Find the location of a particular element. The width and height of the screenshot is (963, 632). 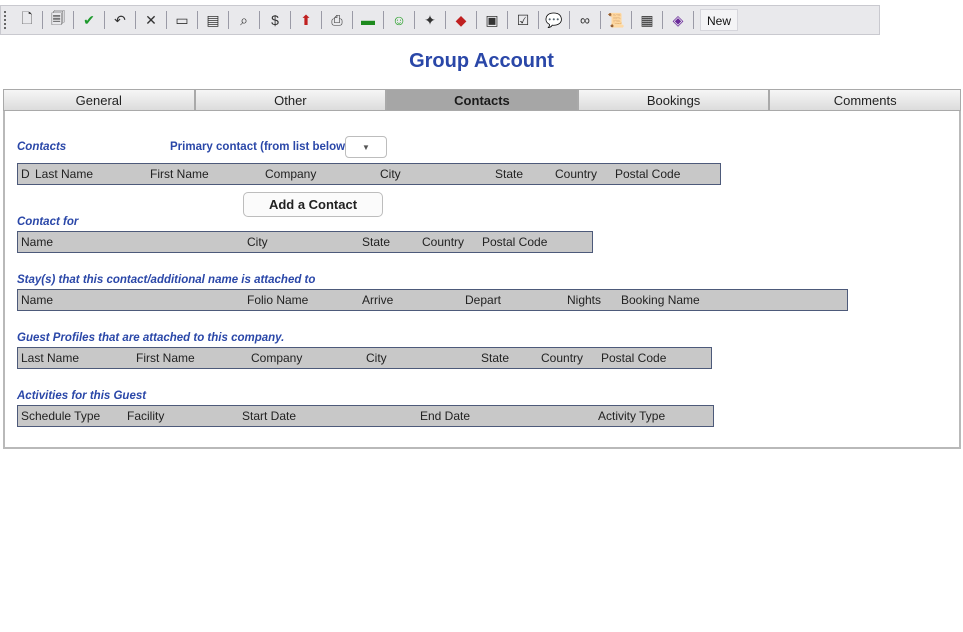

clipboard-button: ☑ is located at coordinates (523, 20).